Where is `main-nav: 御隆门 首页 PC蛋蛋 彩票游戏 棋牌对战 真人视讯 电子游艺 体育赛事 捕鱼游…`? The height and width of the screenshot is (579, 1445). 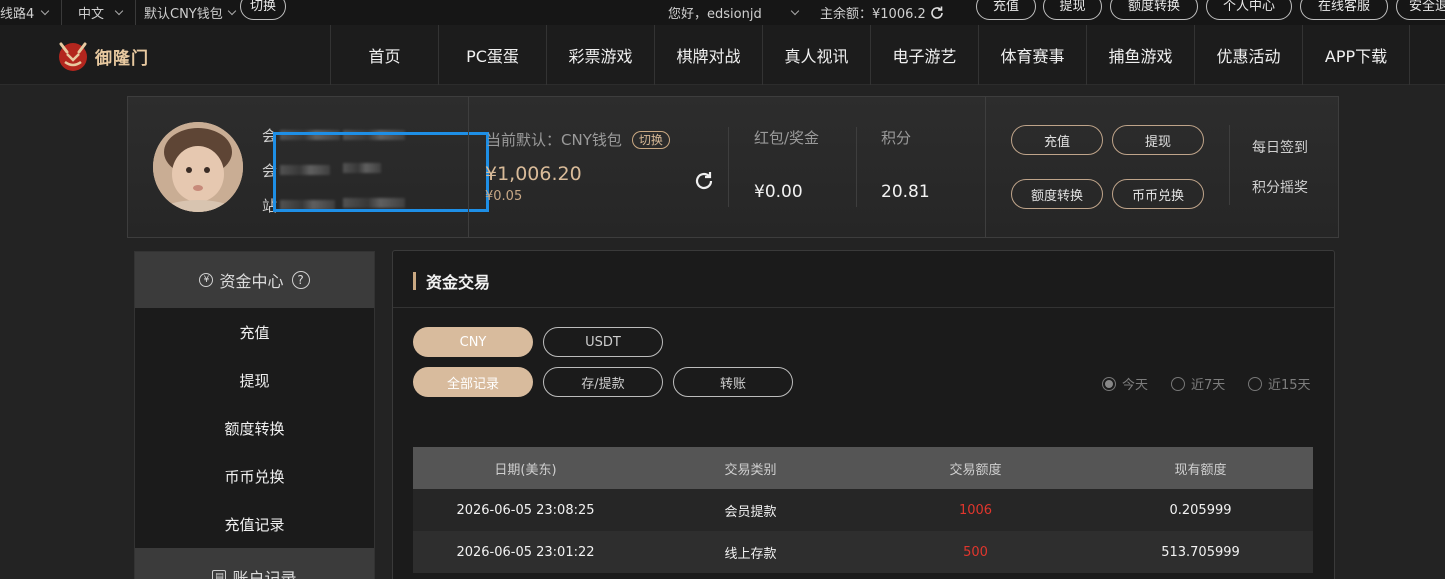
main-nav: 御隆门 首页 PC蛋蛋 彩票游戏 棋牌对战 真人视讯 电子游艺 体育赛事 捕鱼游… is located at coordinates (722, 55).